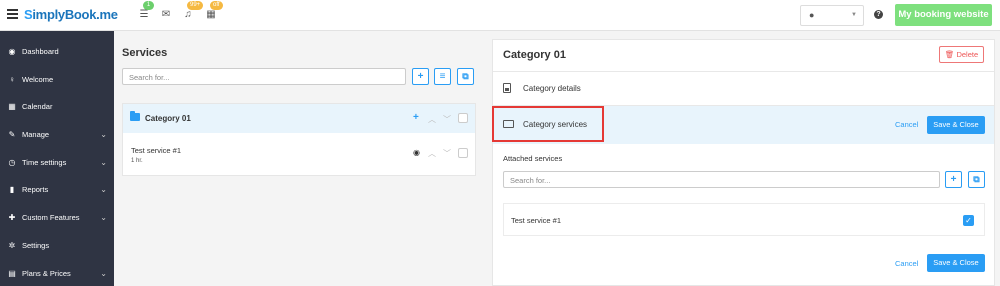  I want to click on pencil-icon: ✎, so click(12, 134).